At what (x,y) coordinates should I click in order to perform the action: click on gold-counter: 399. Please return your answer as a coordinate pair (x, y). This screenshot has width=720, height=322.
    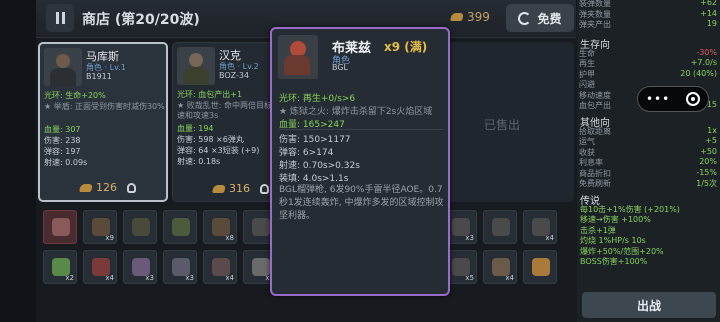
    Looking at the image, I should click on (469, 17).